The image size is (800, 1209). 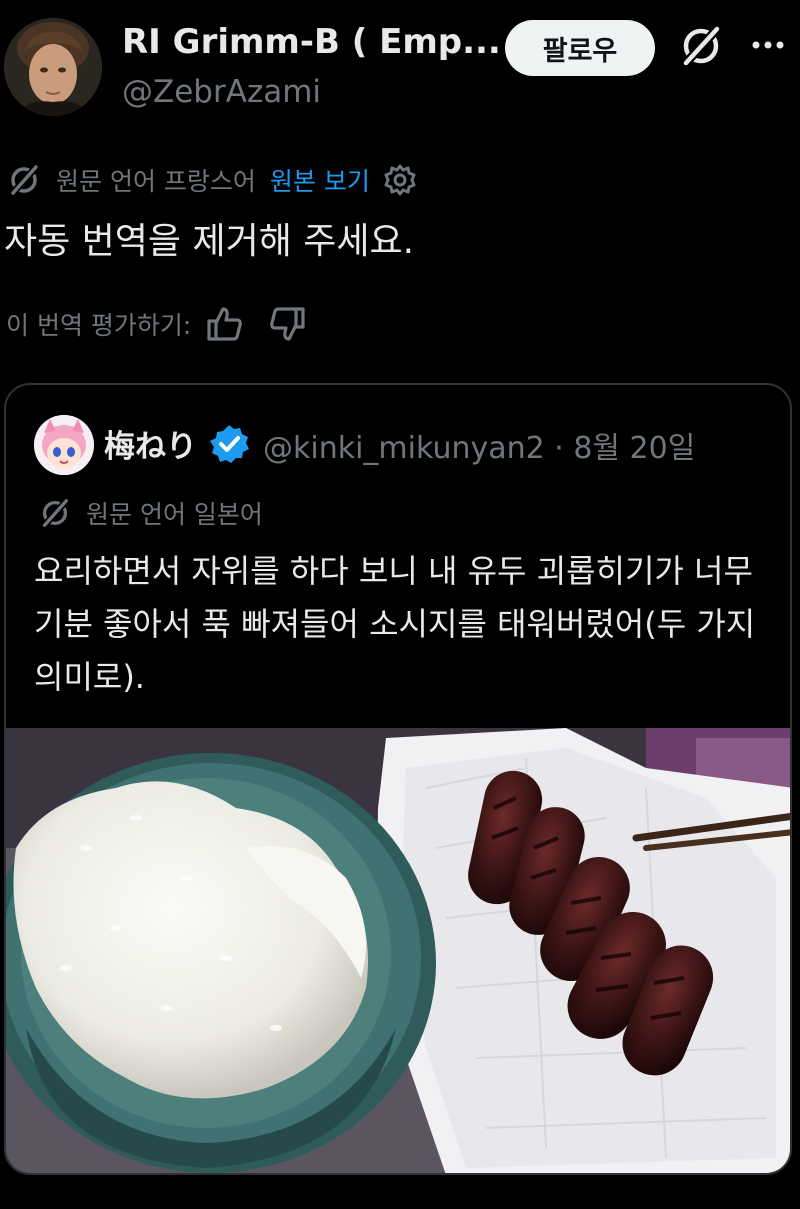 I want to click on author-handle: @ZebrAzami, so click(x=221, y=92).